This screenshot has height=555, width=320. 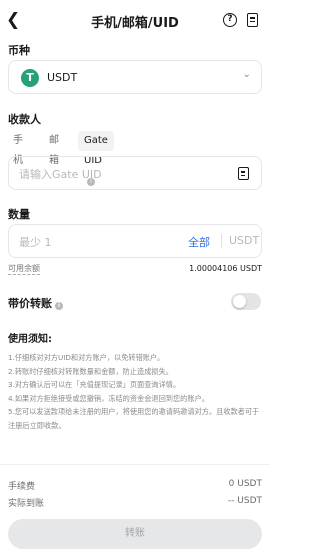 I want to click on received-value: -- USDT, so click(x=244, y=501).